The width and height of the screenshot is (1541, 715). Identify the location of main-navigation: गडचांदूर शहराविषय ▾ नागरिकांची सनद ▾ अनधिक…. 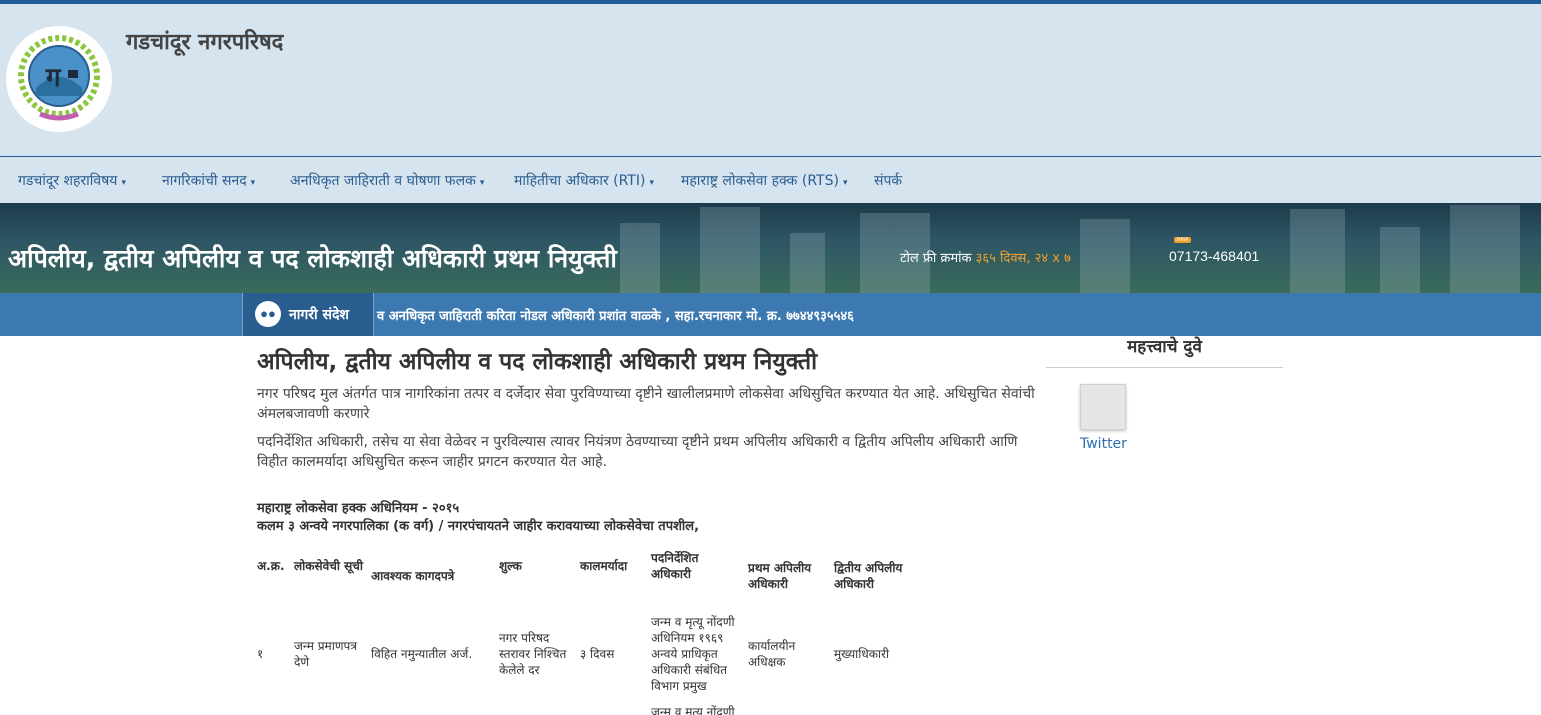
(770, 179).